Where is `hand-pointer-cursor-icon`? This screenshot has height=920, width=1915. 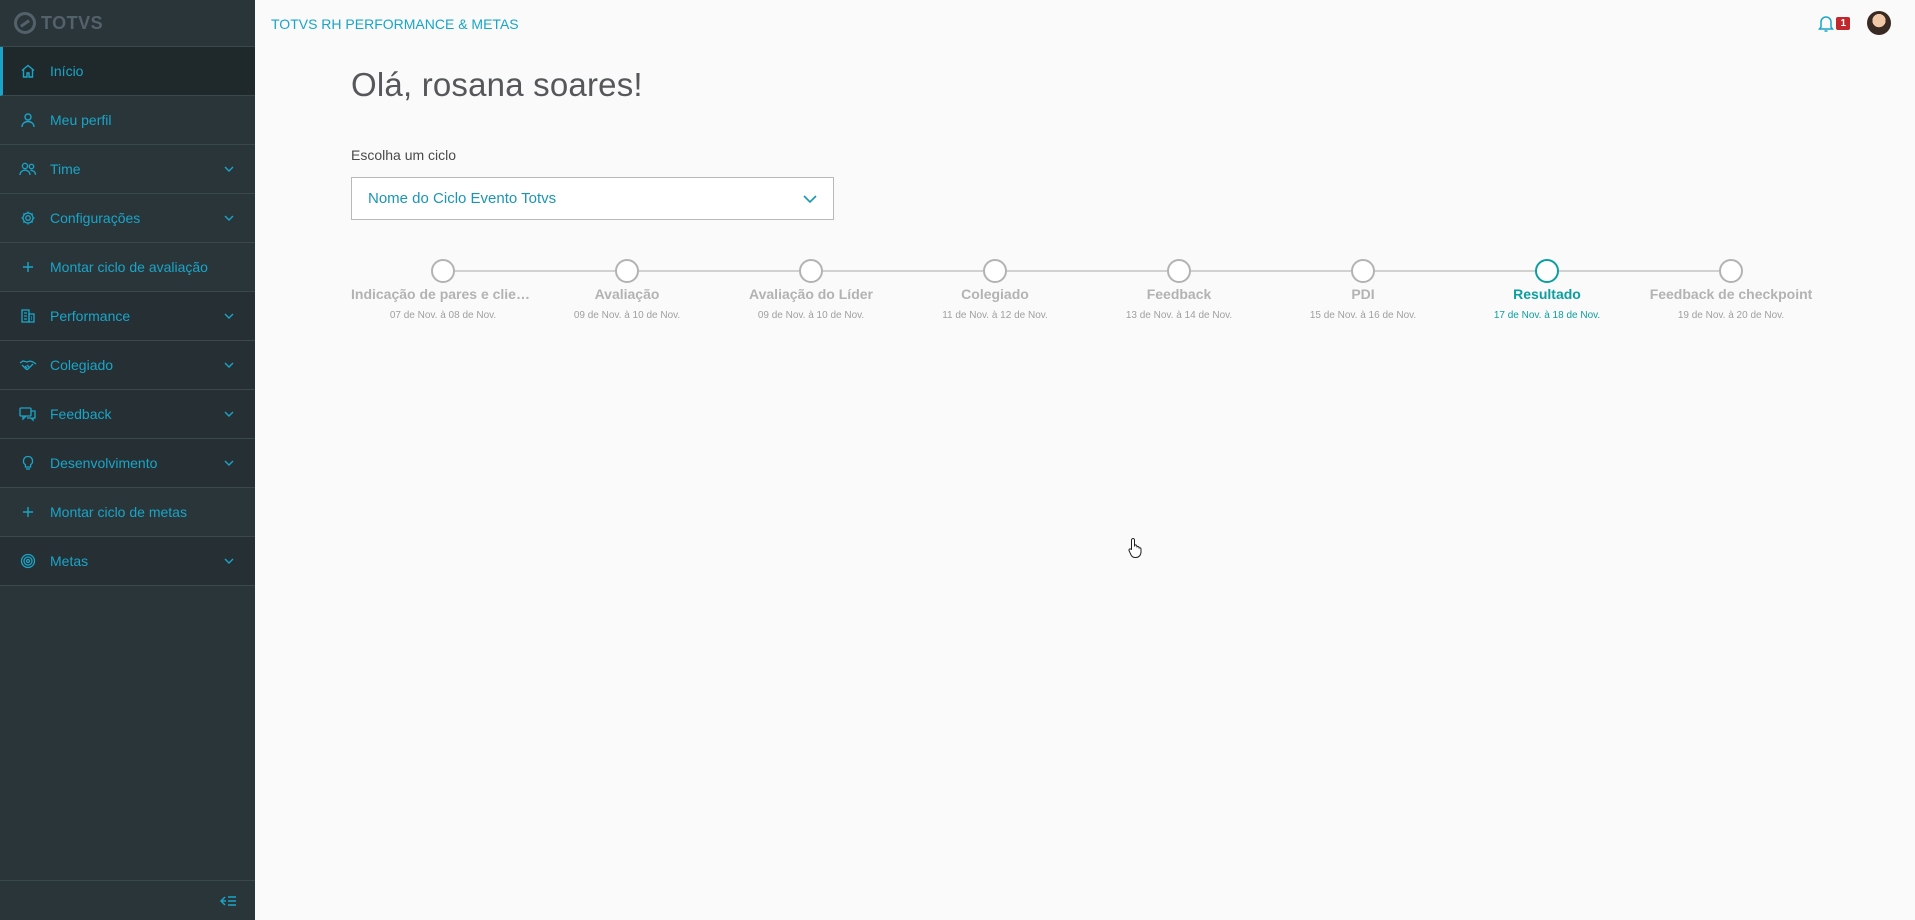
hand-pointer-cursor-icon is located at coordinates (1135, 547).